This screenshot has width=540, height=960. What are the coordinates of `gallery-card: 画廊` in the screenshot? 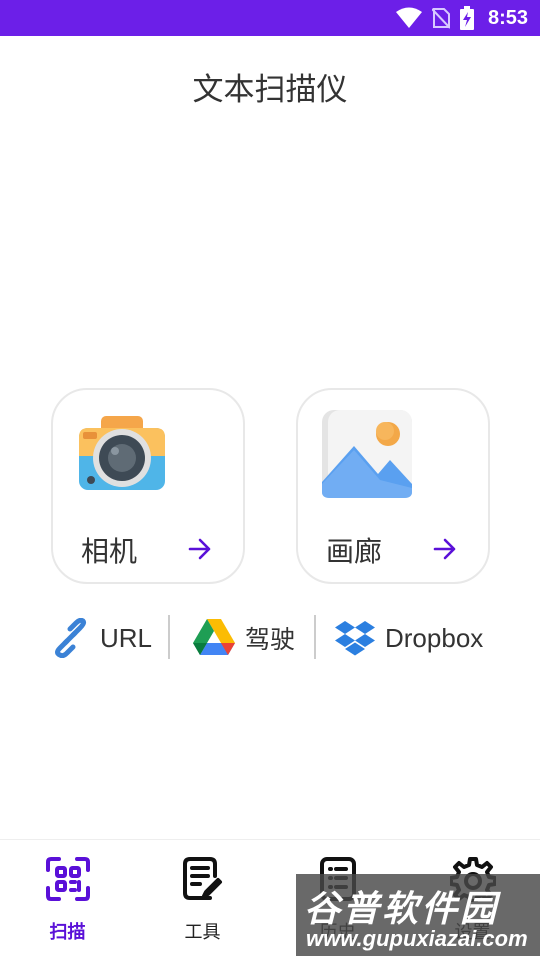 It's located at (393, 486).